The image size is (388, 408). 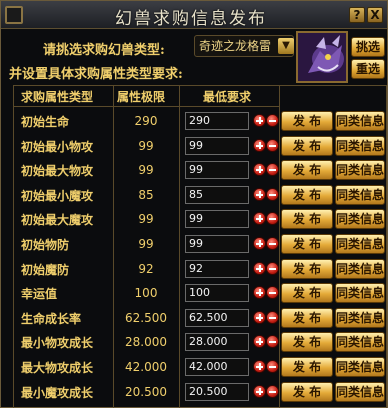 What do you see at coordinates (57, 171) in the screenshot?
I see `attribute-name: 初始最大物攻` at bounding box center [57, 171].